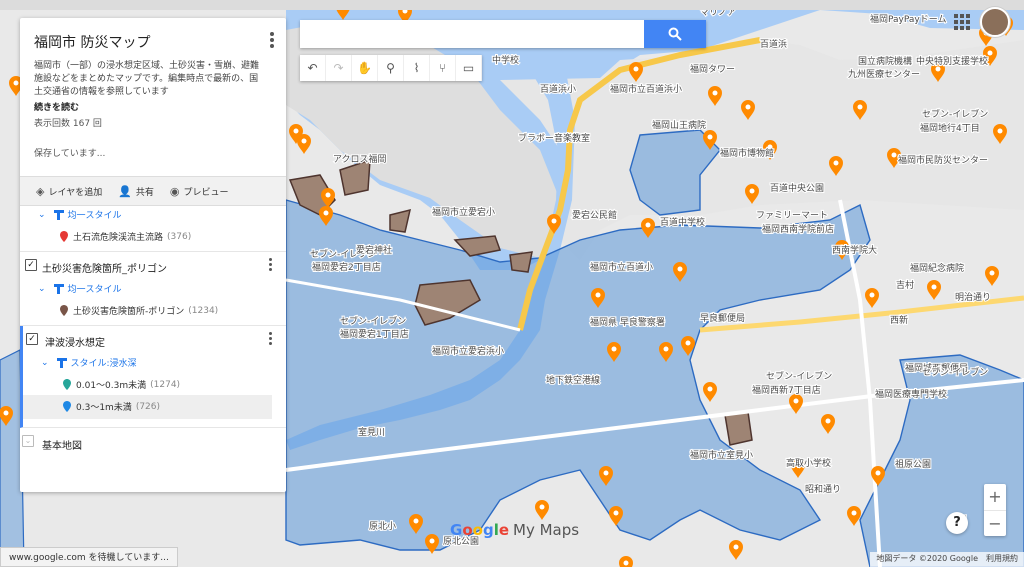  What do you see at coordinates (28, 441) in the screenshot?
I see `base-map-toggle: ⌄` at bounding box center [28, 441].